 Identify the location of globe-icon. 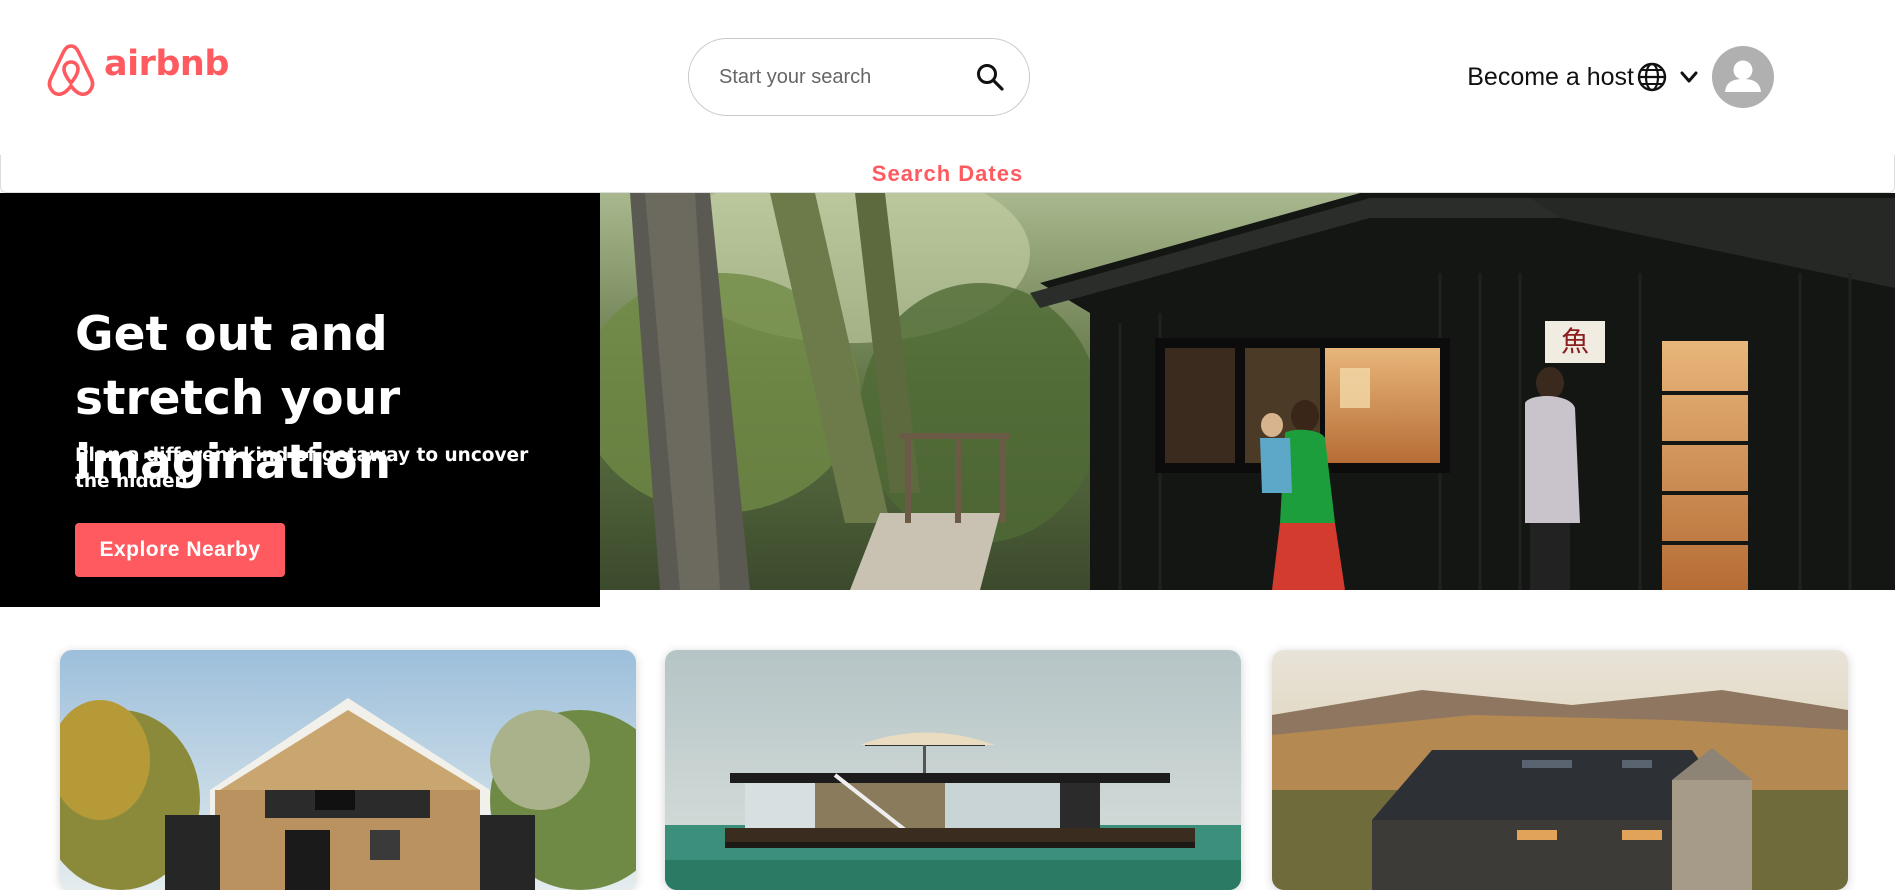
(1652, 77).